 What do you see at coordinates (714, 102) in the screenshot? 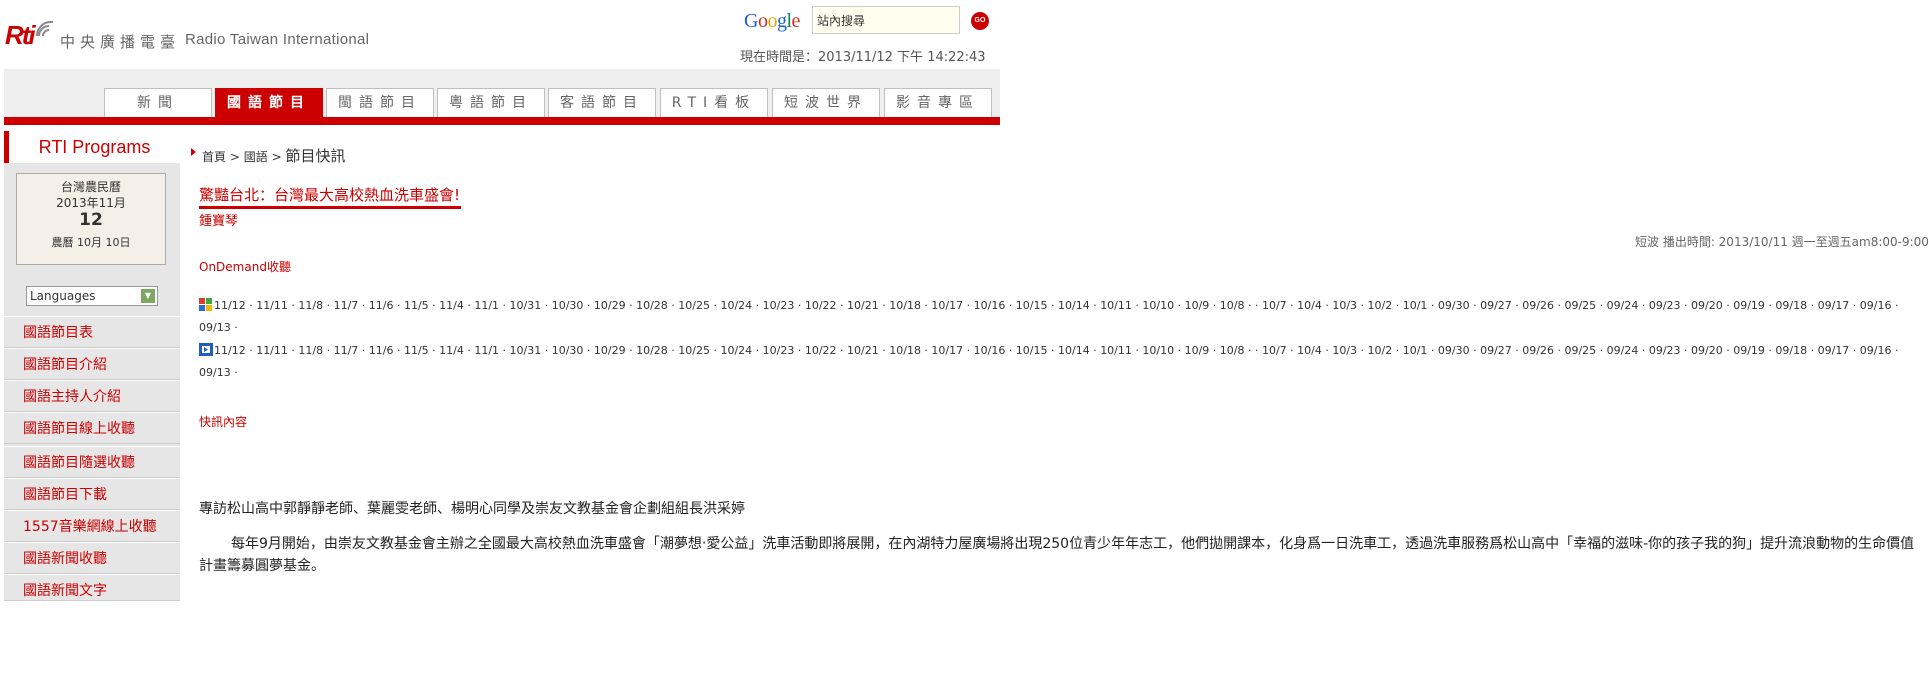
I see `nav-tab-rti-board: RTI看板` at bounding box center [714, 102].